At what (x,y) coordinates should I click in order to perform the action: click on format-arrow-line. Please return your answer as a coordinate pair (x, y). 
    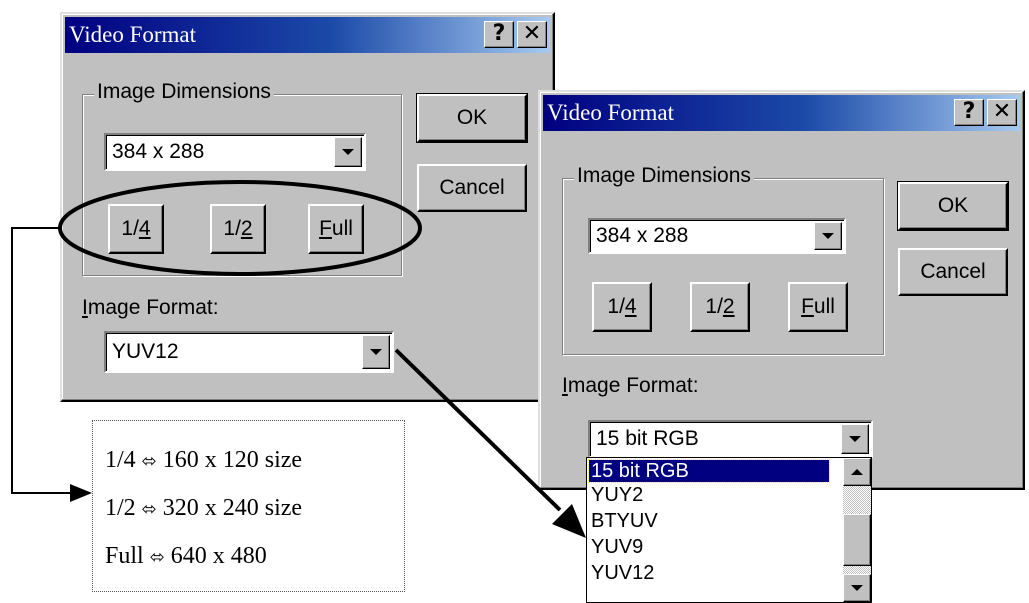
    Looking at the image, I should click on (478, 430).